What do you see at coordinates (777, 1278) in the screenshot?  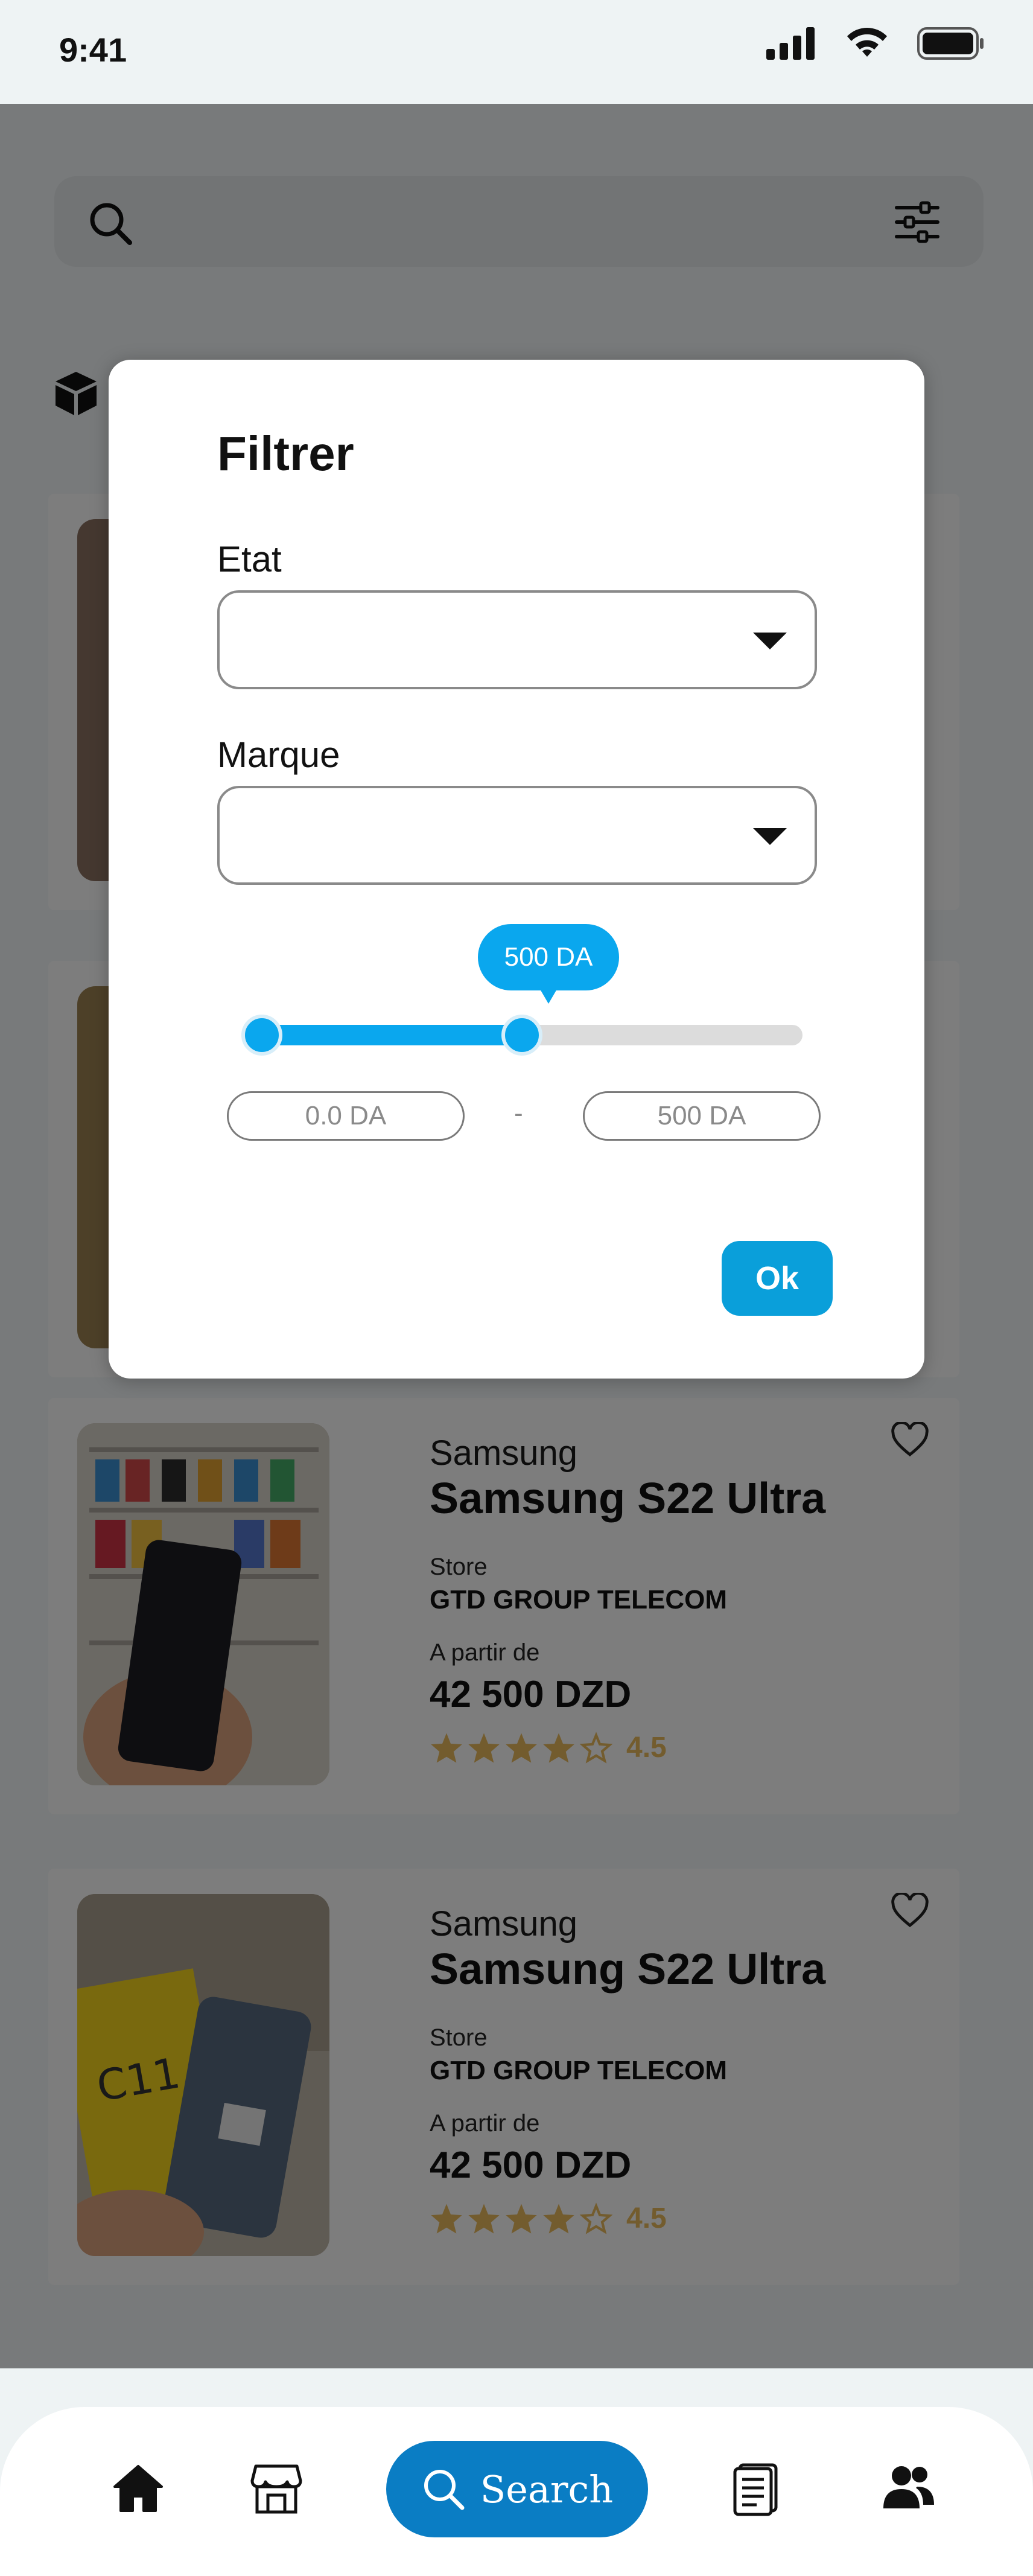 I see `ok-button: Ok` at bounding box center [777, 1278].